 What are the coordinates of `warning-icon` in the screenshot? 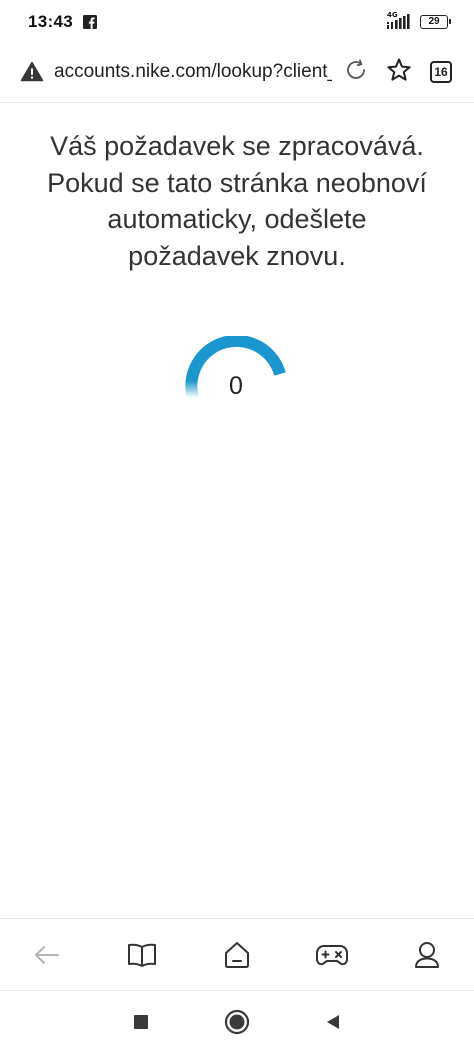 It's located at (32, 72).